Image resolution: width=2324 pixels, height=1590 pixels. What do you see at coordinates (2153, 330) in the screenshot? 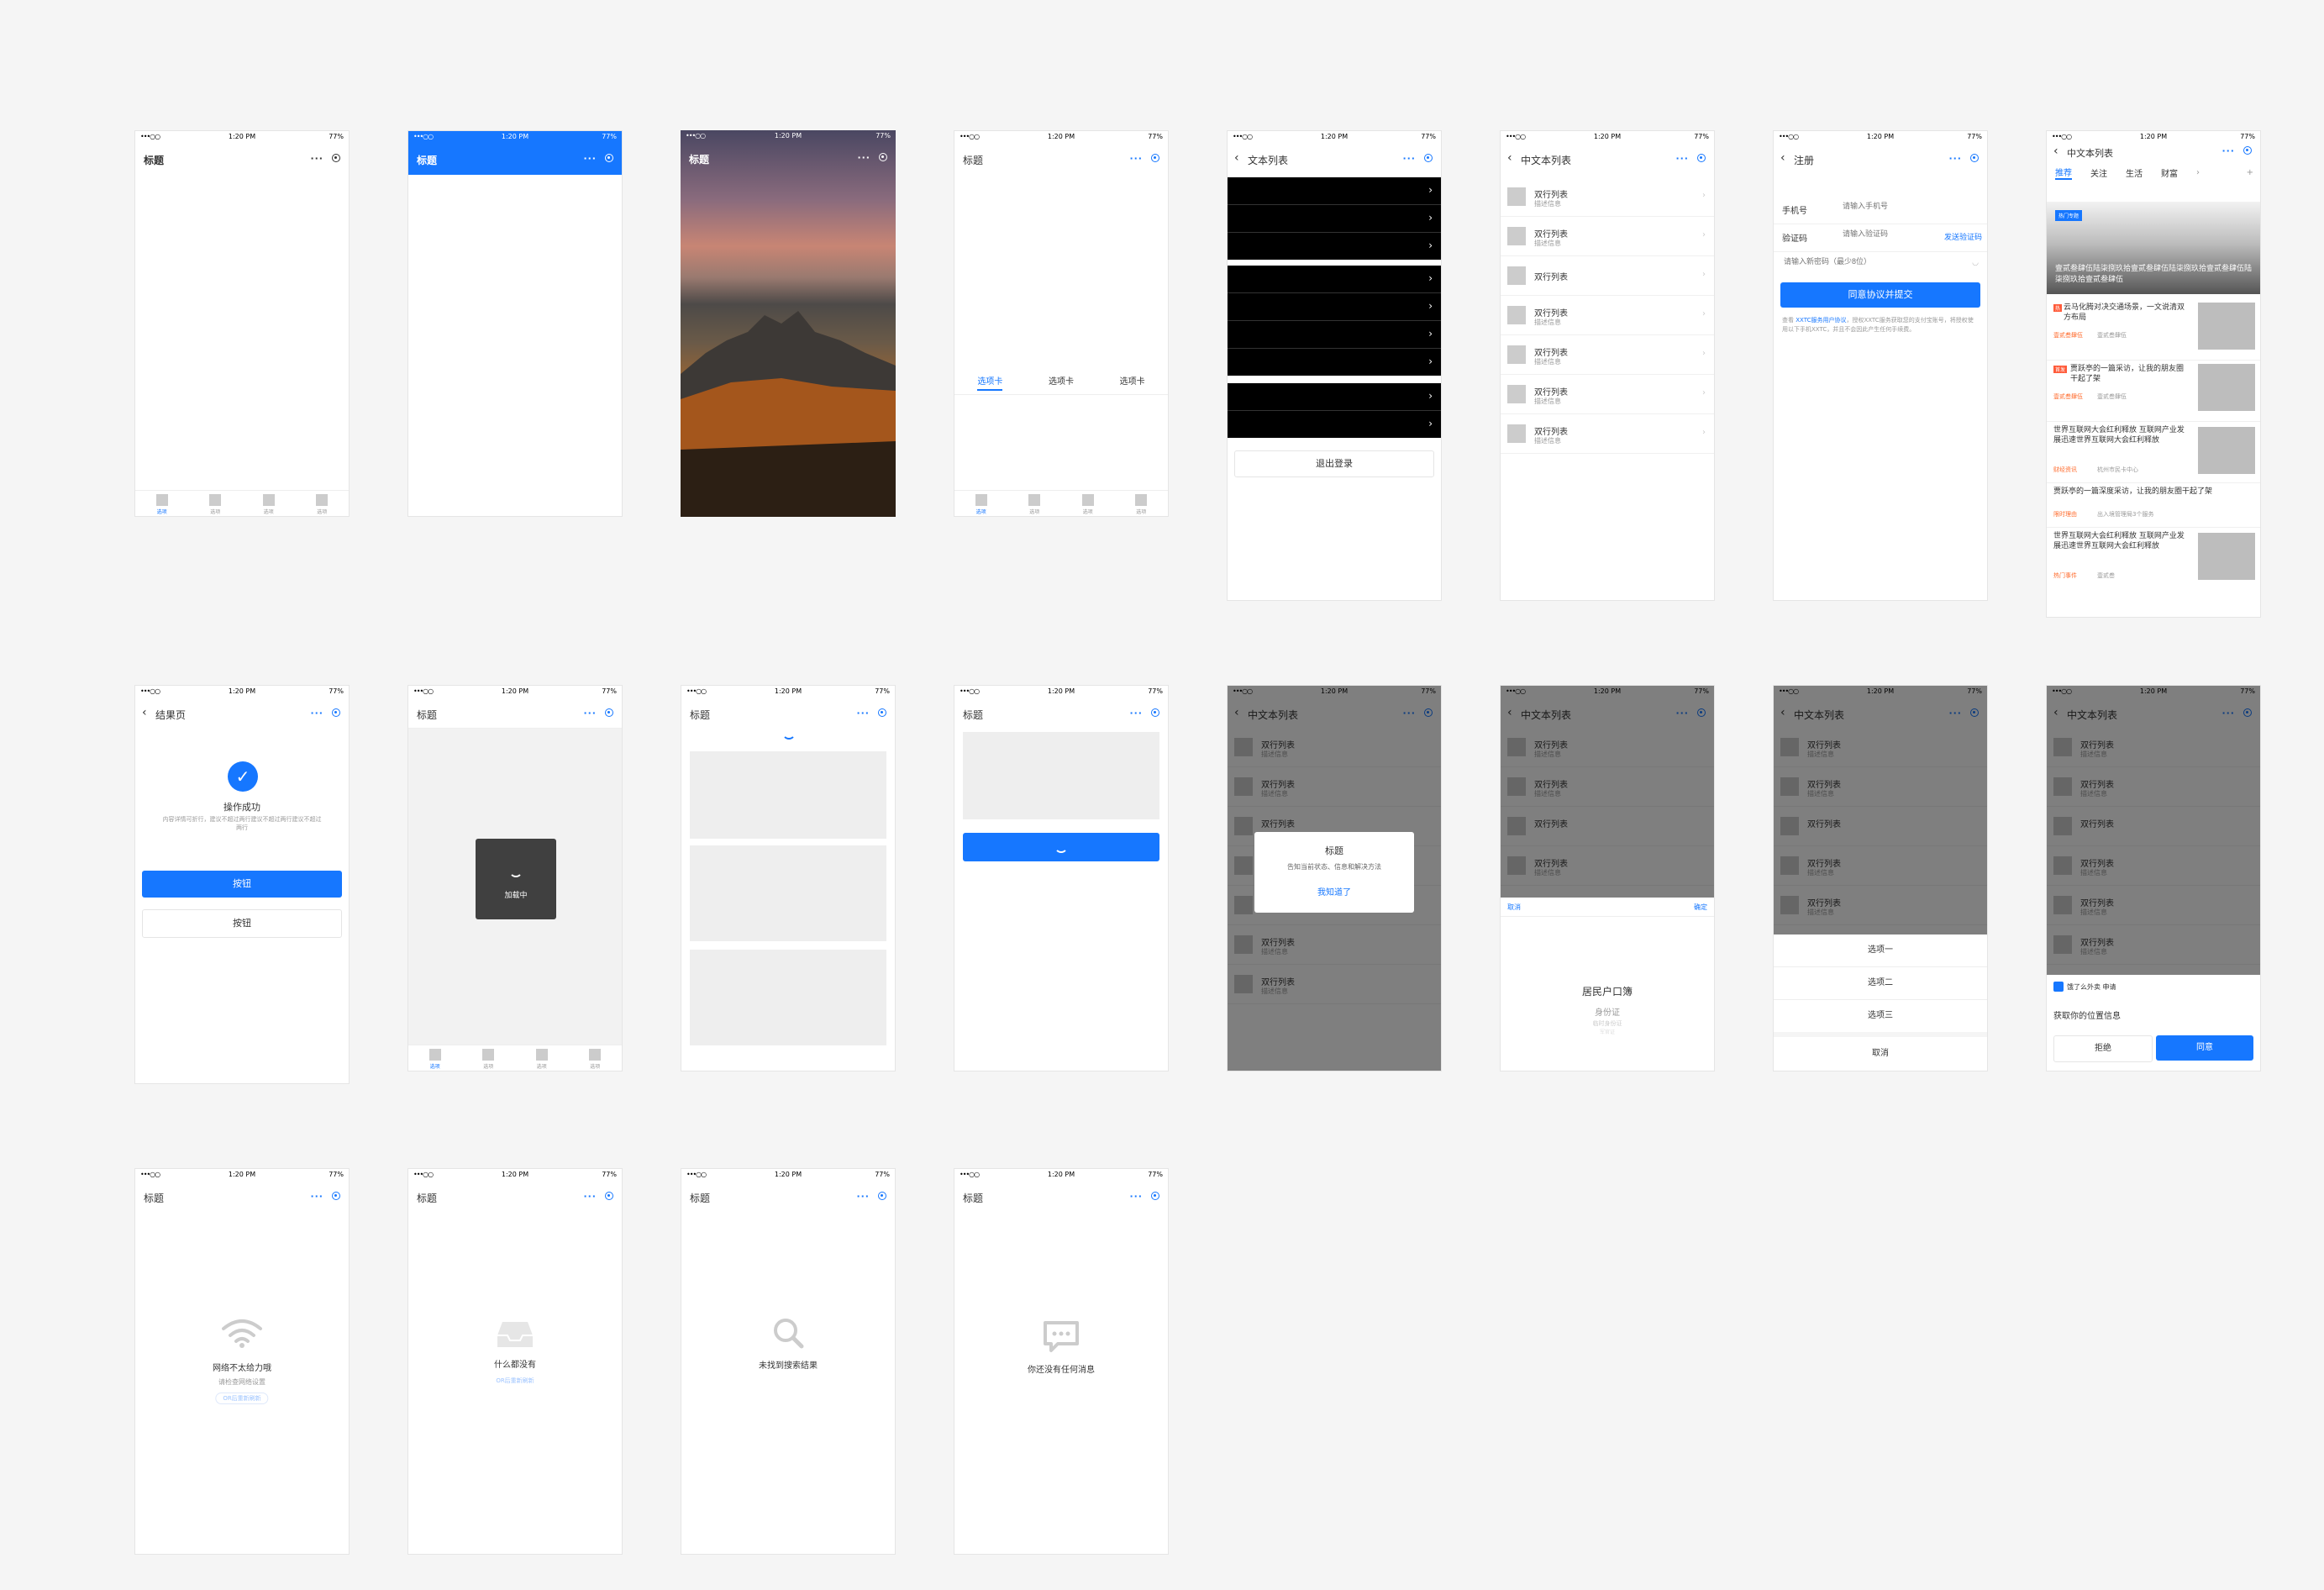
I see `news-item: 热 云马化腾对决交通场景，一文说清双方布局 壹贰叁肆伍 壹贰叁肆伍` at bounding box center [2153, 330].